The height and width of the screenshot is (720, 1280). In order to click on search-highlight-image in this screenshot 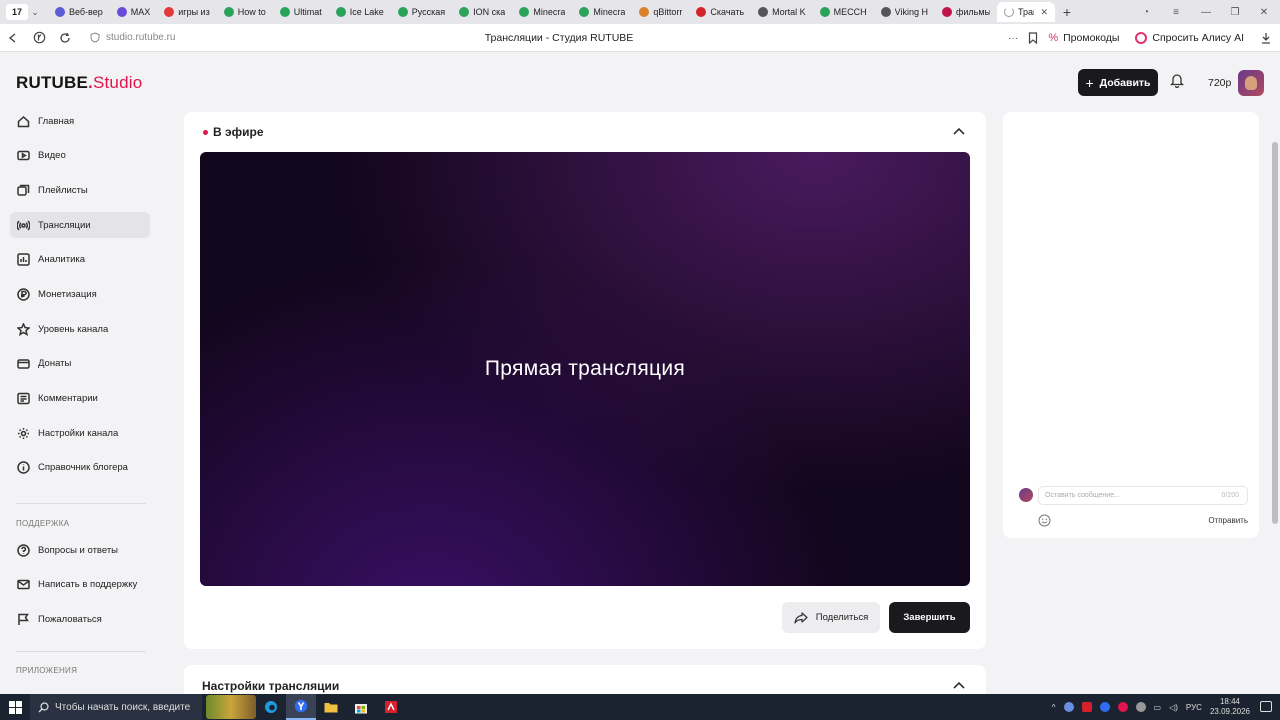, I will do `click(231, 707)`.